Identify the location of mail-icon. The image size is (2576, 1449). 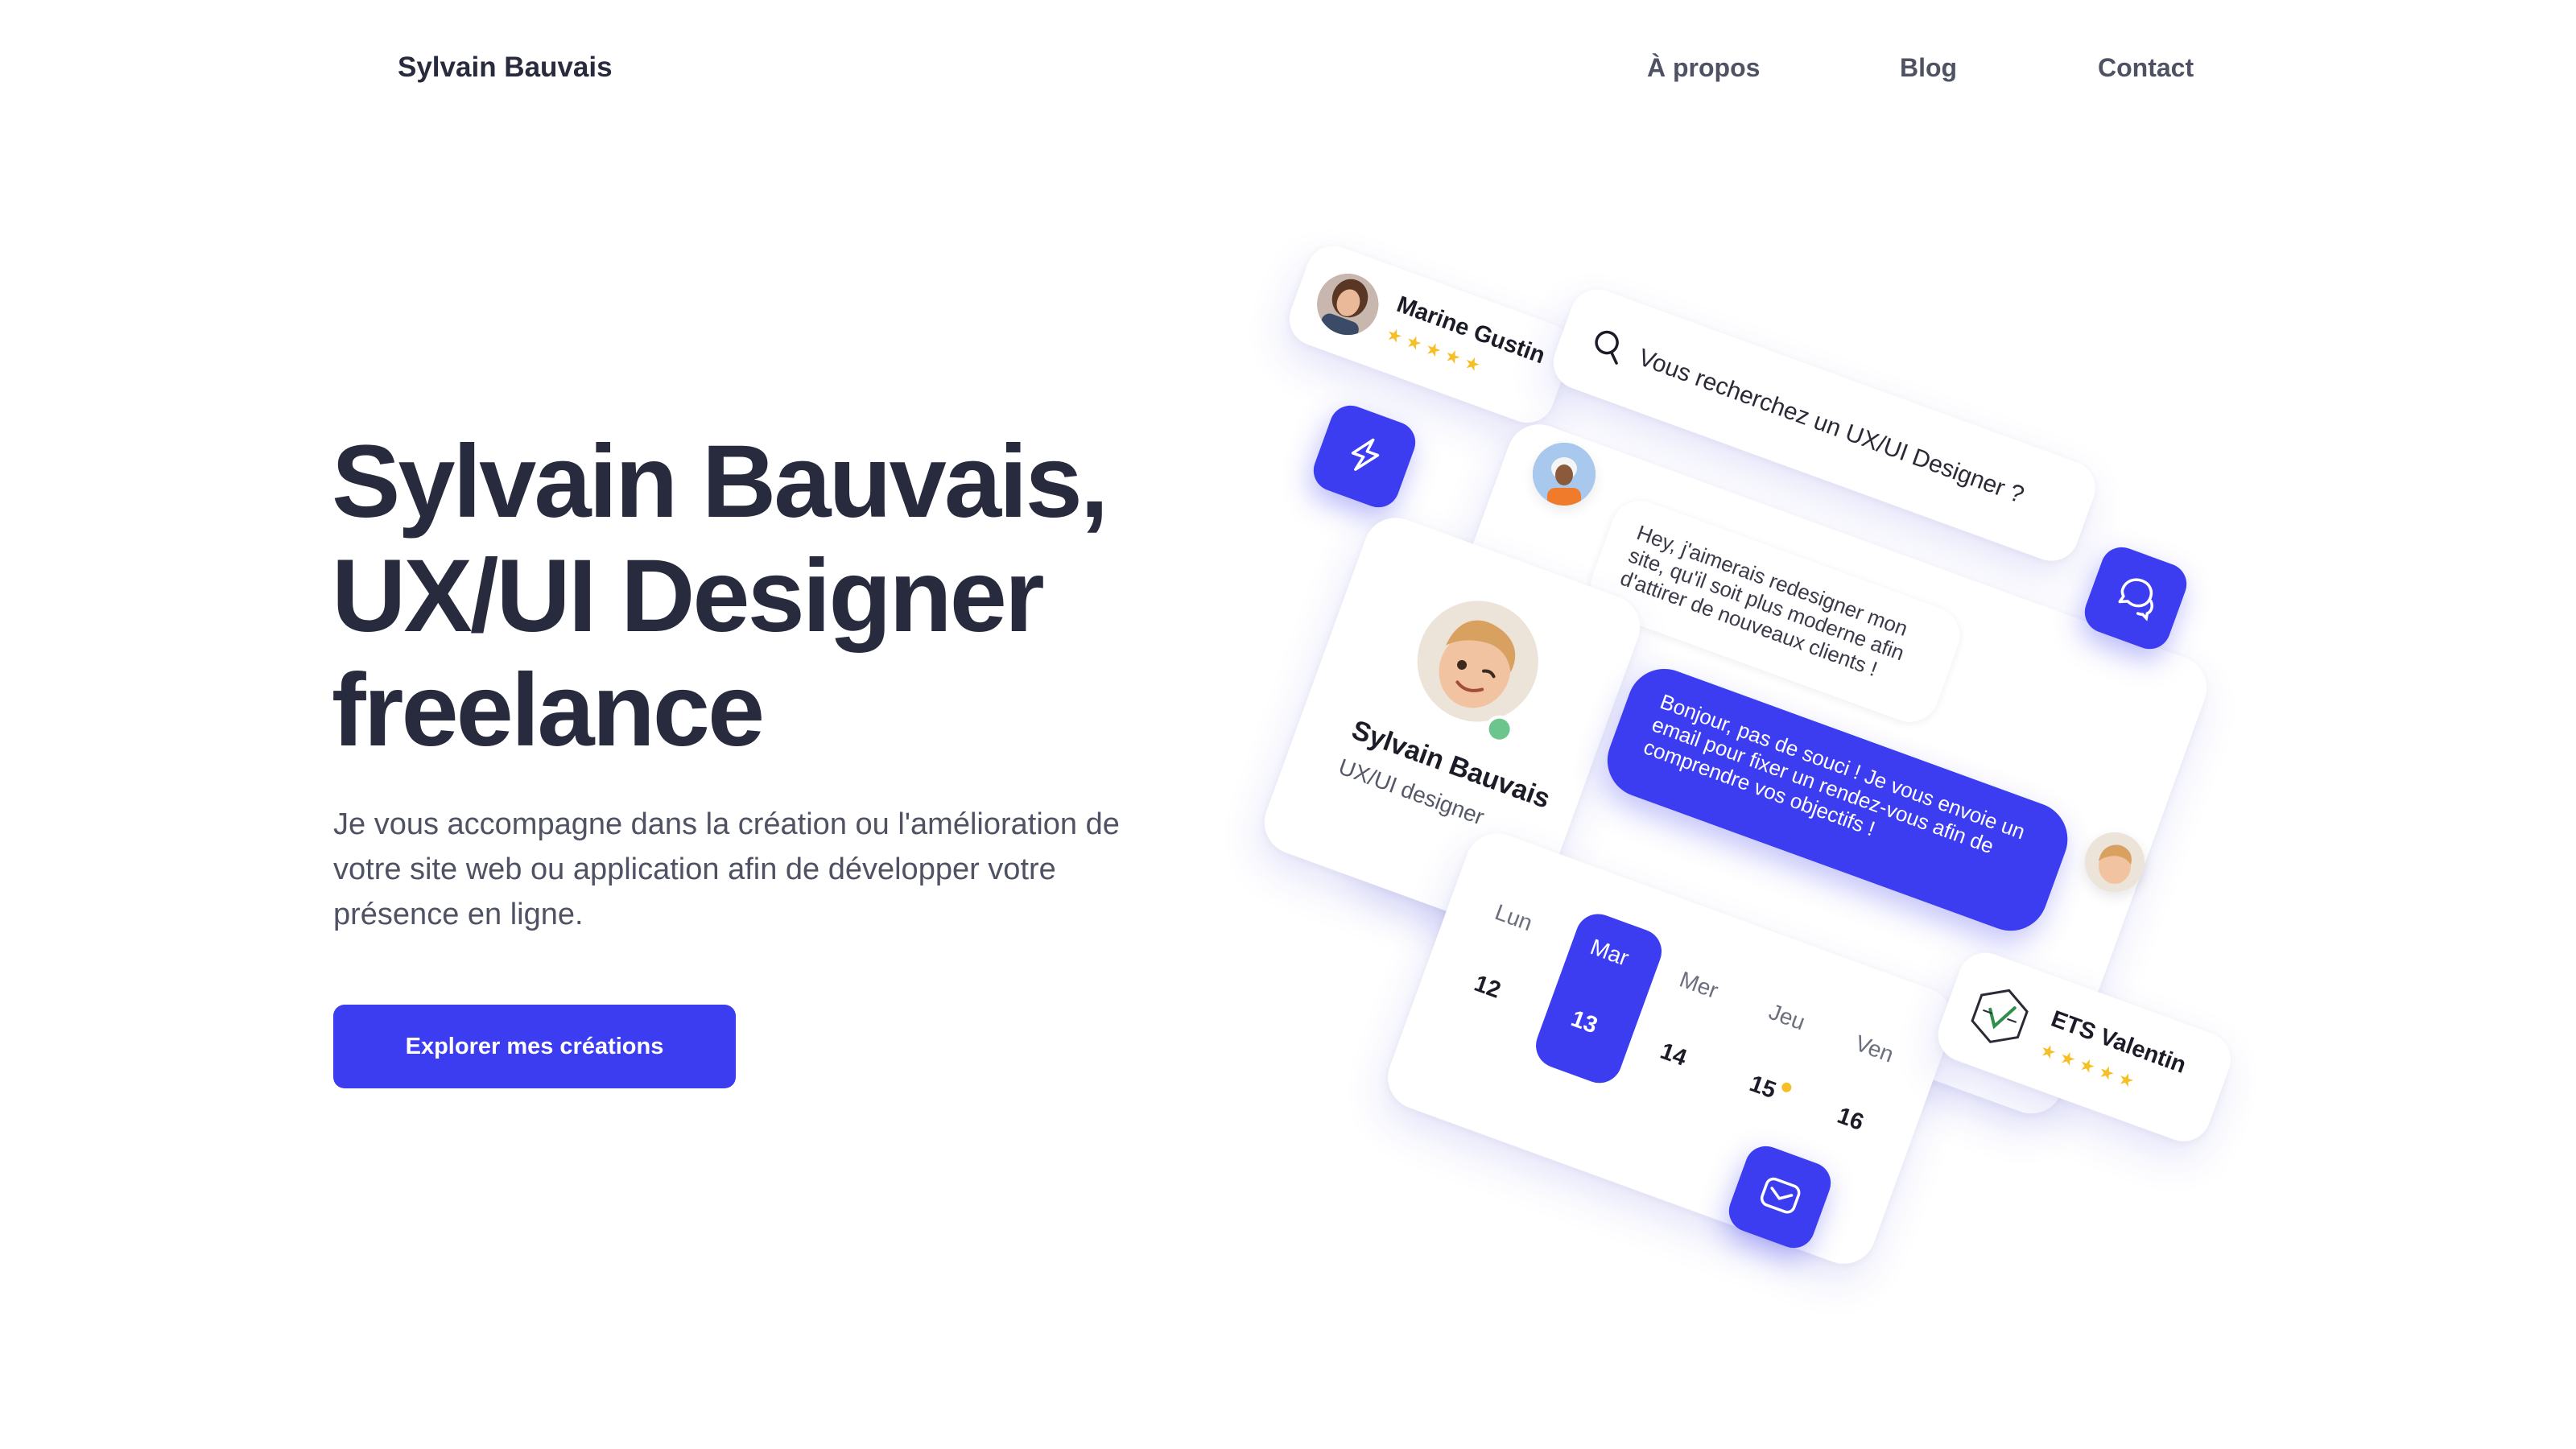
(1779, 1196).